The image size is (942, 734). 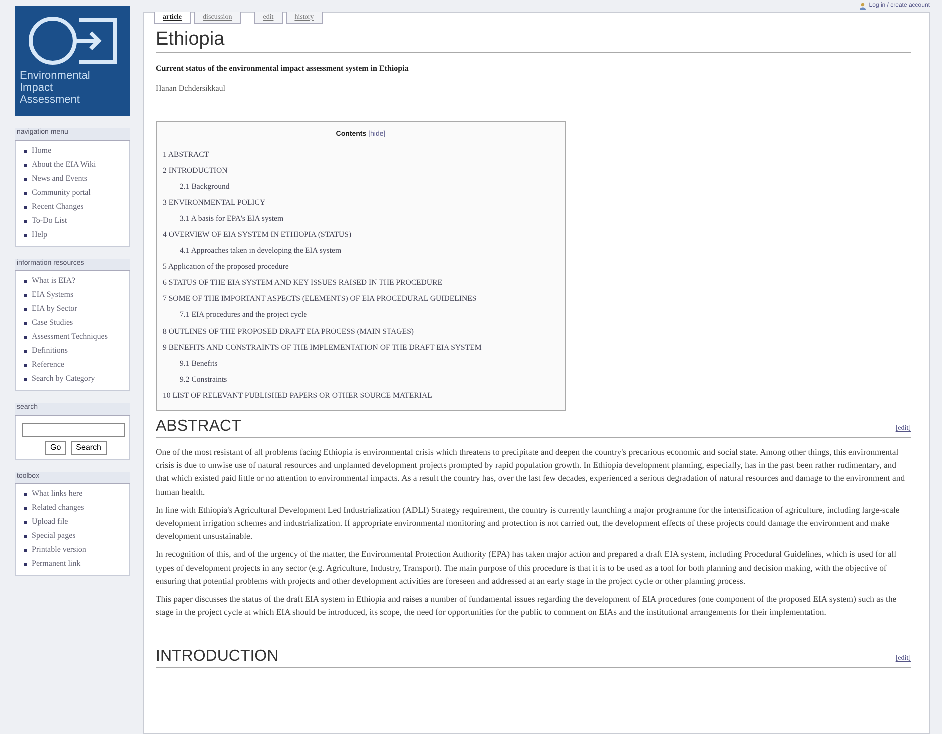 What do you see at coordinates (53, 322) in the screenshot?
I see `sidebar-link: Case Studies` at bounding box center [53, 322].